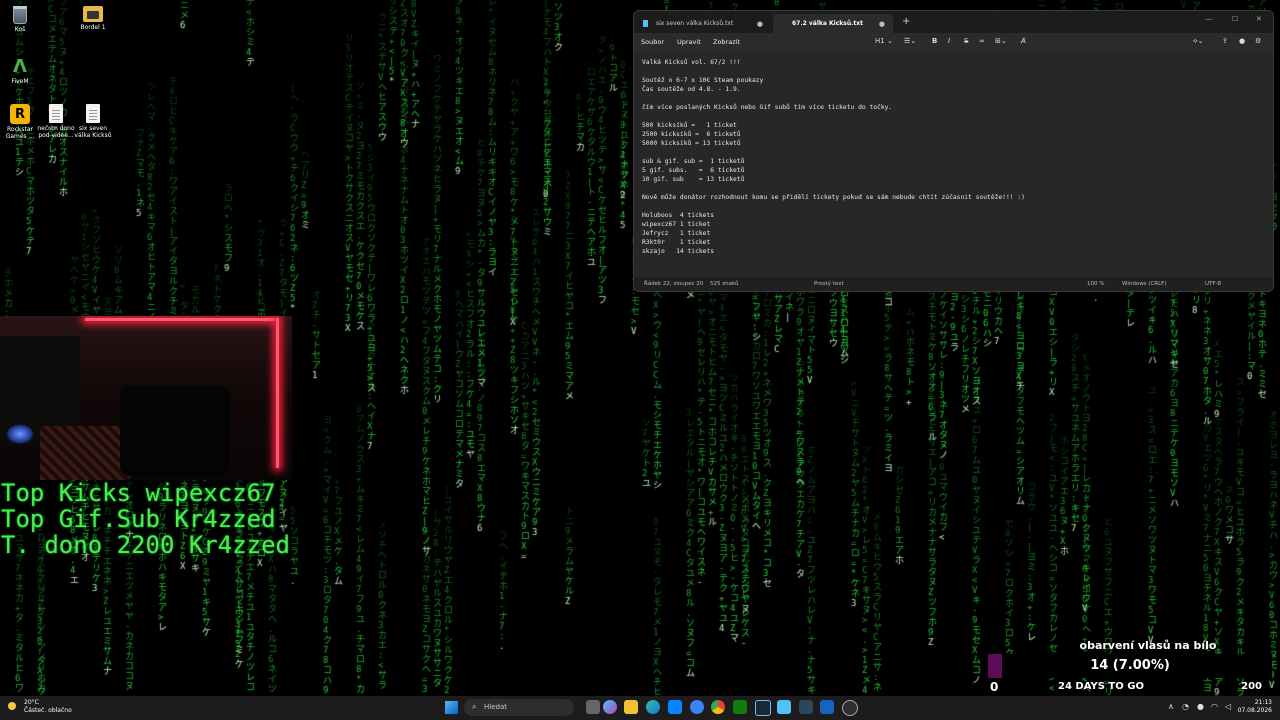 The image size is (1280, 720). Describe the element at coordinates (93, 132) in the screenshot. I see `desktop-icon-label: six seven válka Kicksů` at that location.